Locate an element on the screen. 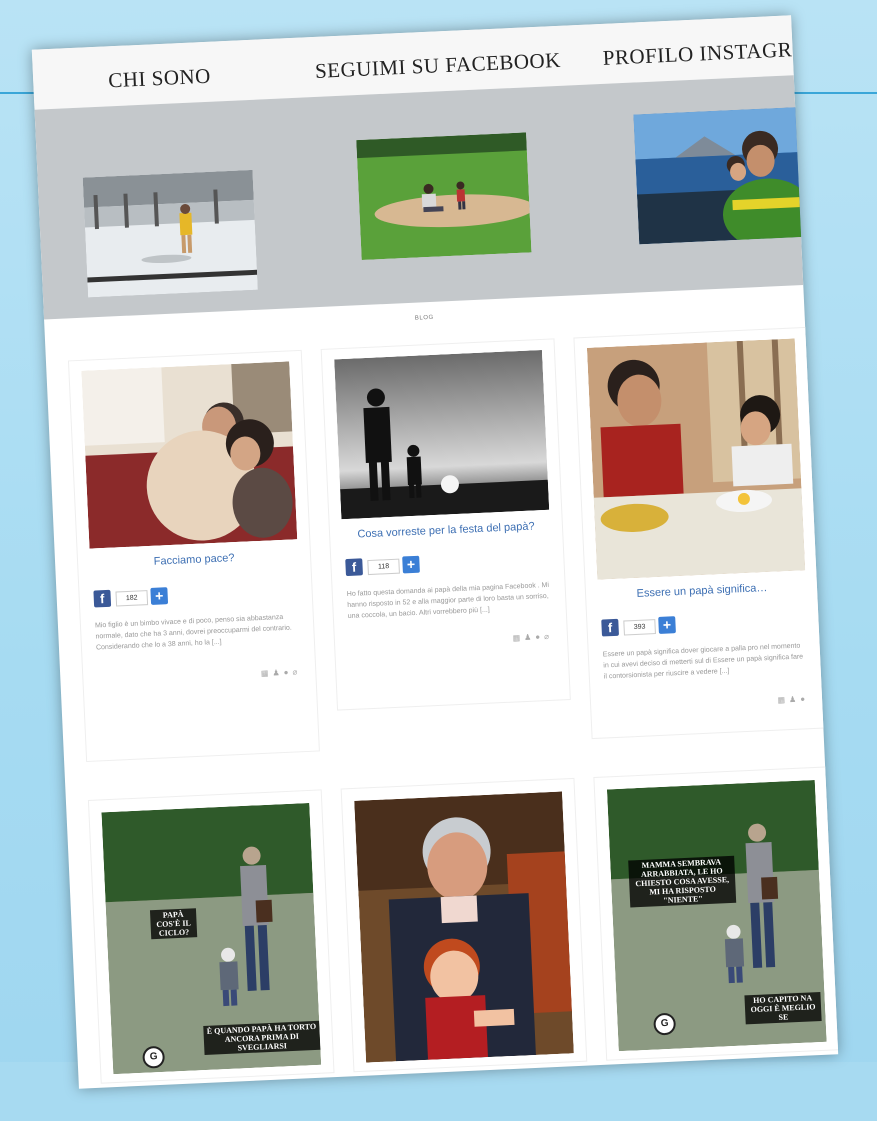 The height and width of the screenshot is (1121, 877). share-row: f 118 + is located at coordinates (382, 566).